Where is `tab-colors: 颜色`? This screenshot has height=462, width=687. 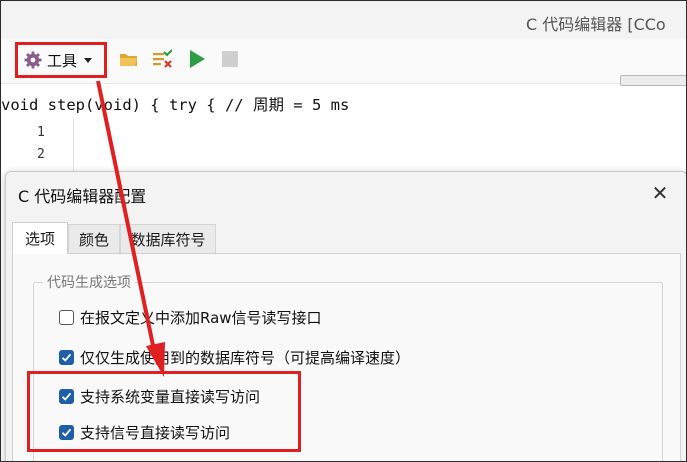 tab-colors: 颜色 is located at coordinates (94, 239).